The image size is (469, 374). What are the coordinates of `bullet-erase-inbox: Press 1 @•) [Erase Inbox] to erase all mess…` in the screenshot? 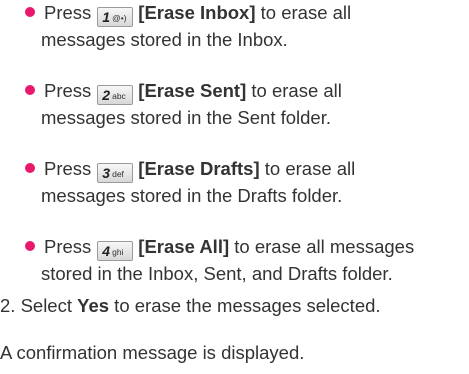 It's located at (245, 26).